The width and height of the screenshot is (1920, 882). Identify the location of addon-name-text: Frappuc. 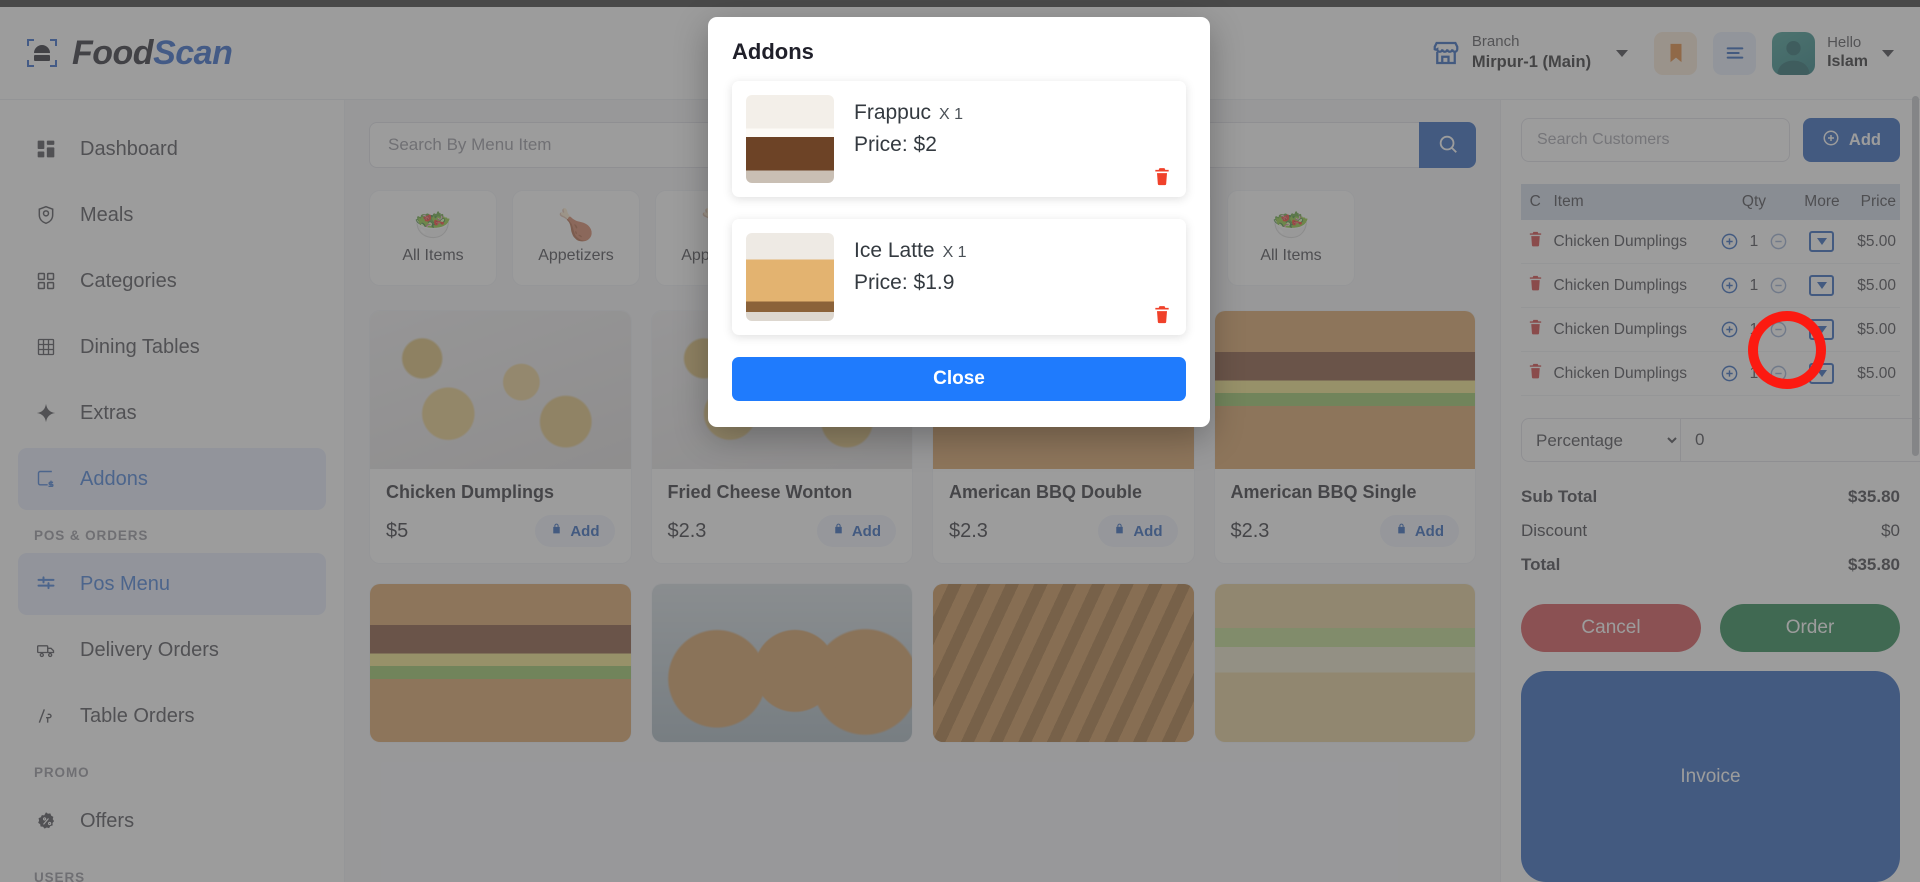
(893, 112).